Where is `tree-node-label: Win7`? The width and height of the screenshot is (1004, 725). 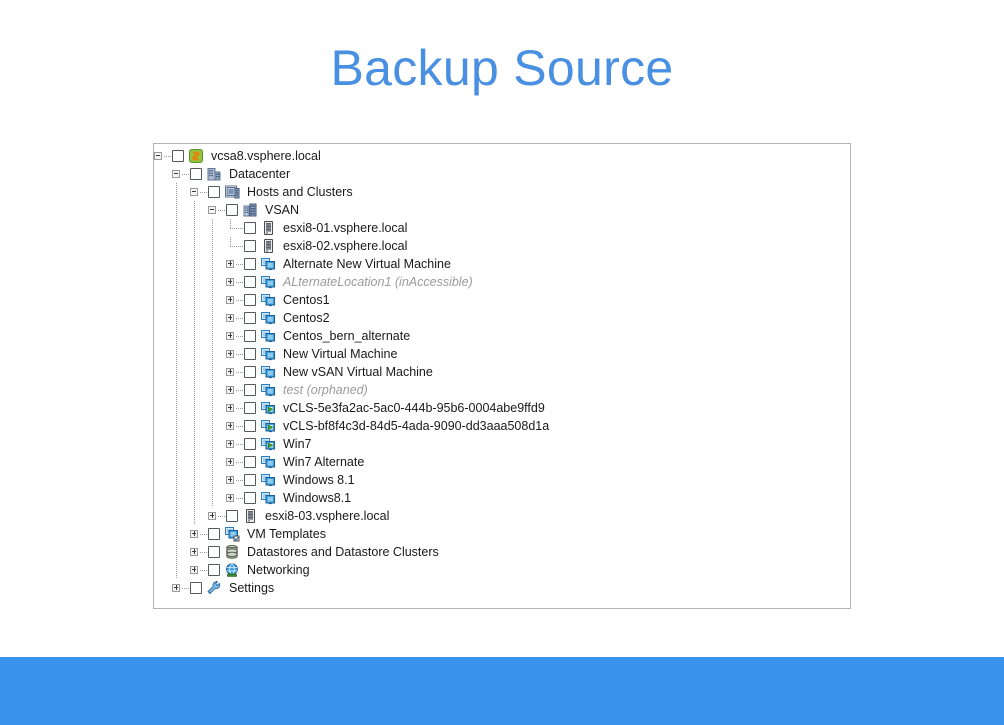
tree-node-label: Win7 is located at coordinates (297, 444).